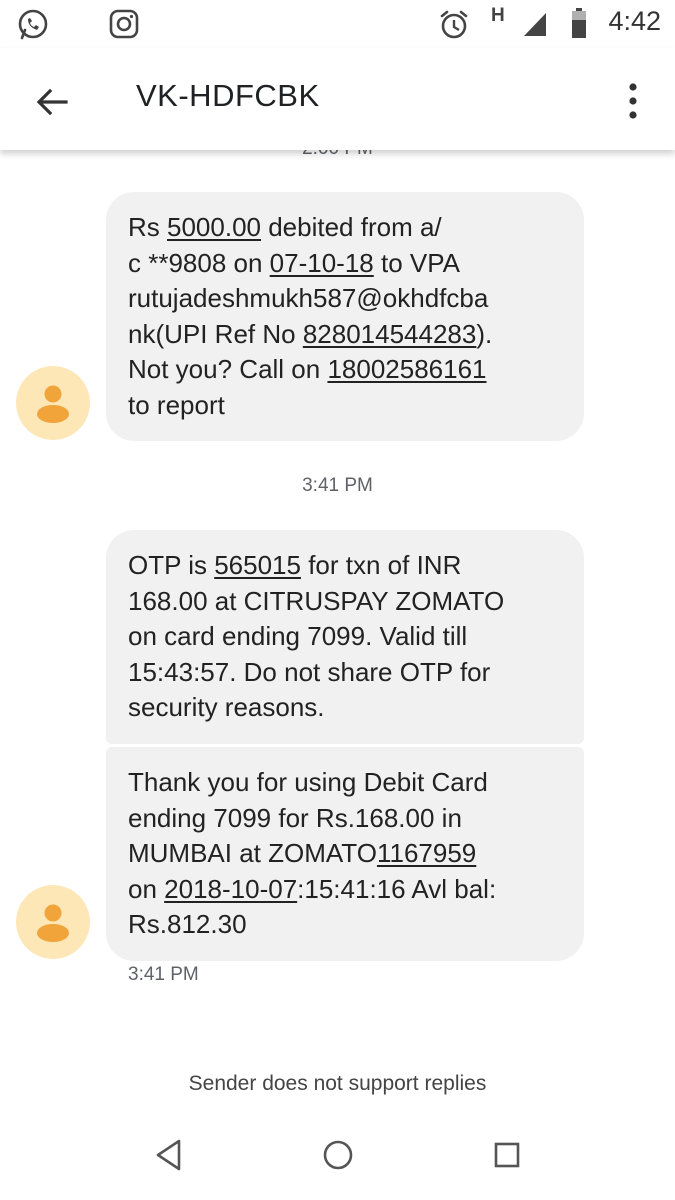 Image resolution: width=675 pixels, height=1200 pixels. What do you see at coordinates (337, 99) in the screenshot?
I see `app-bar: VK-HDFCBK` at bounding box center [337, 99].